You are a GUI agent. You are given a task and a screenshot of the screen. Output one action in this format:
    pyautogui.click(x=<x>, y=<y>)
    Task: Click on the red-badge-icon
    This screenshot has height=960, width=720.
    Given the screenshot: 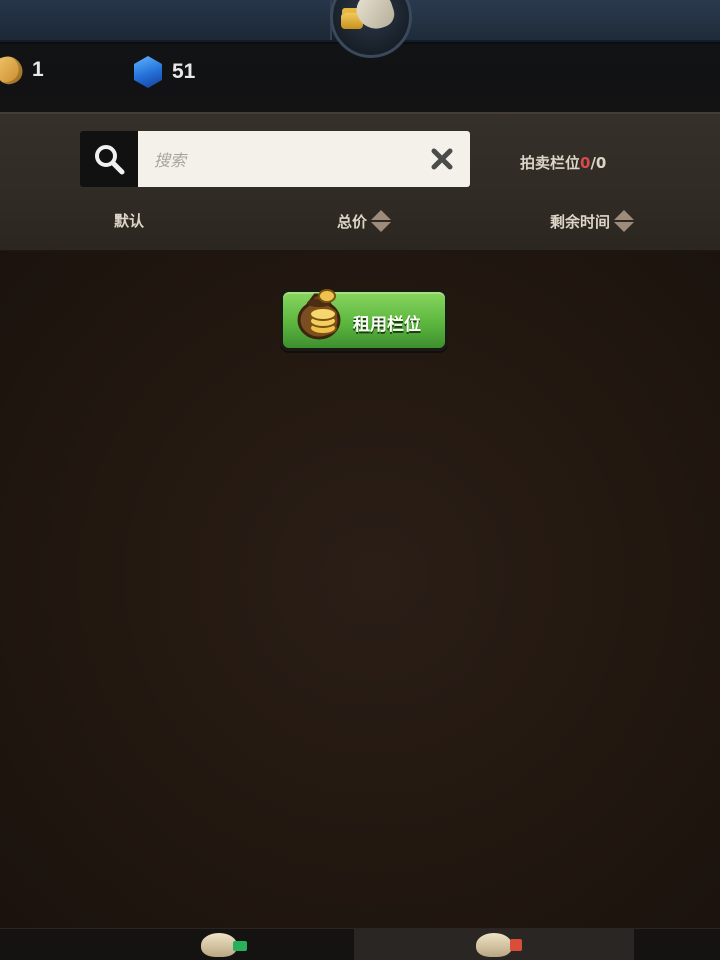 What is the action you would take?
    pyautogui.click(x=516, y=945)
    